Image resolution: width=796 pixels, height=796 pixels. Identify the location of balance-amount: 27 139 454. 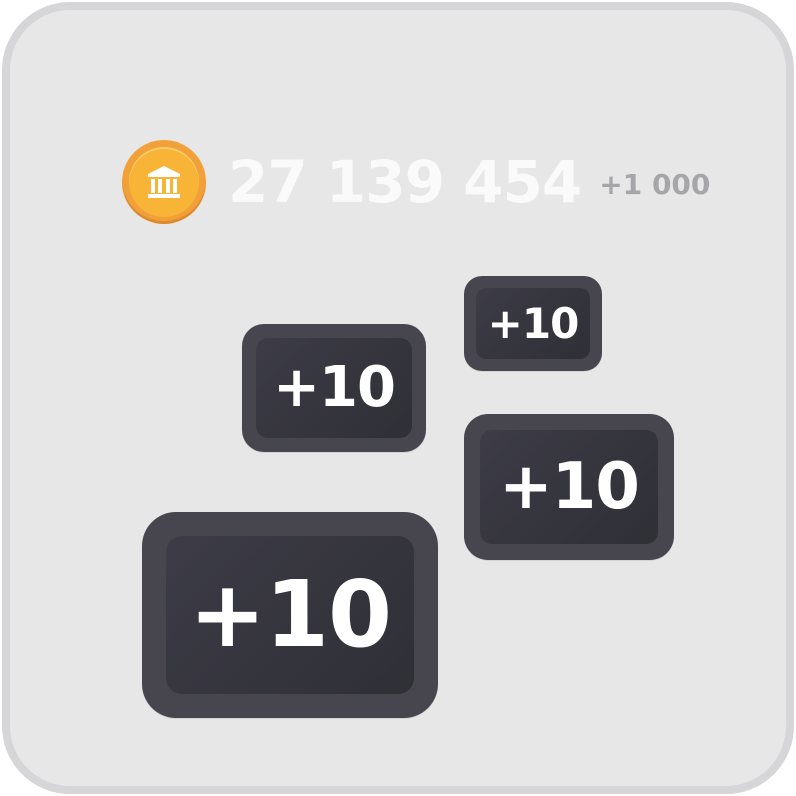
(405, 182).